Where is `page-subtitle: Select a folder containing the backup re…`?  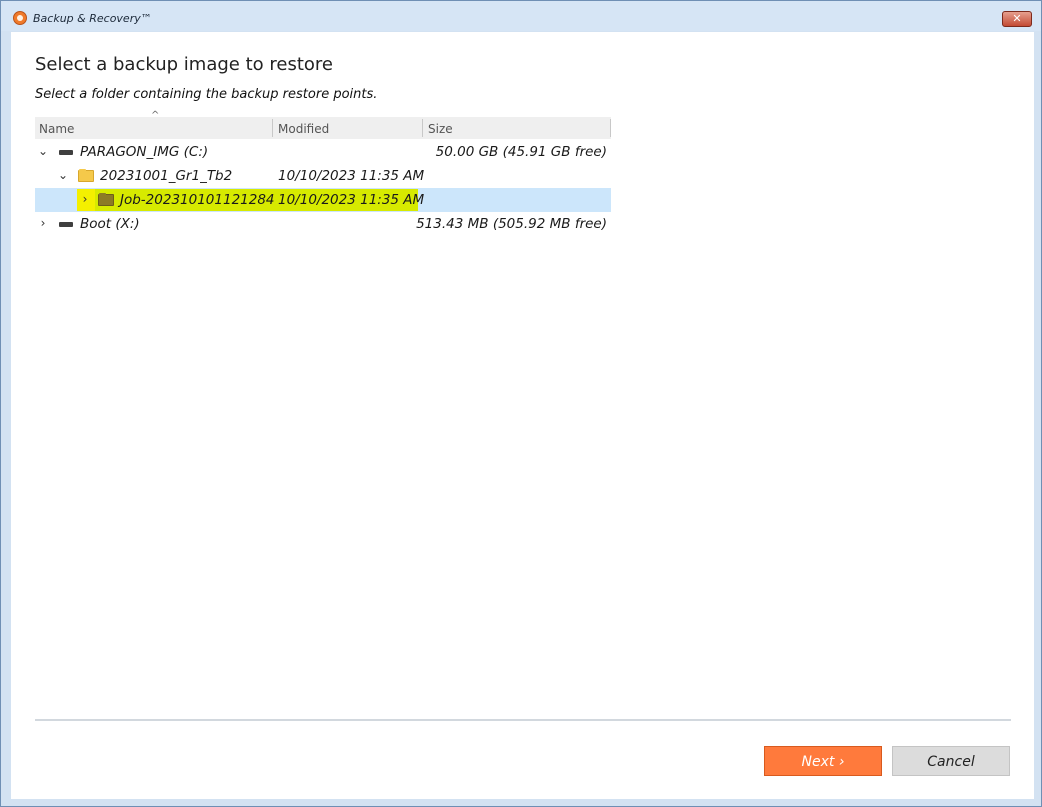
page-subtitle: Select a folder containing the backup re… is located at coordinates (206, 94).